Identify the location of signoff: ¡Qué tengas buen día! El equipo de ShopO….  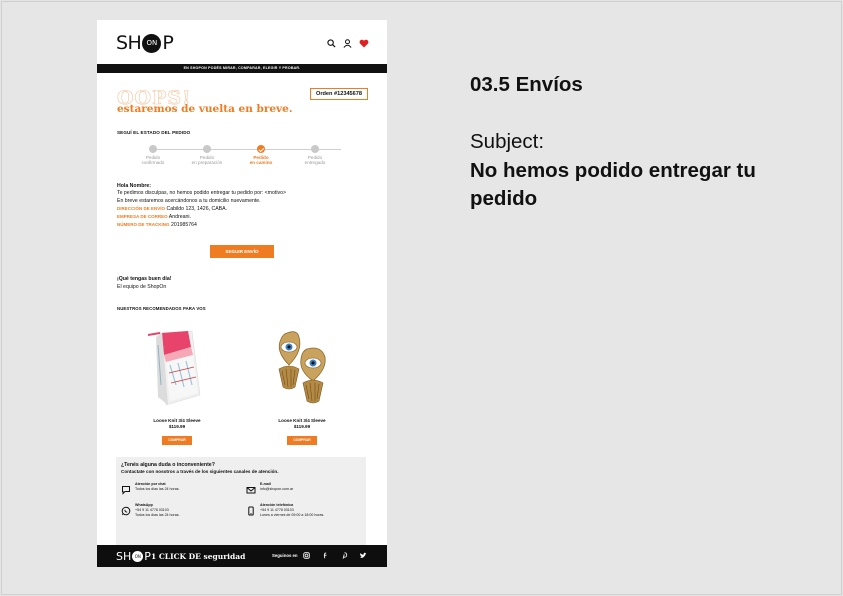
(144, 283).